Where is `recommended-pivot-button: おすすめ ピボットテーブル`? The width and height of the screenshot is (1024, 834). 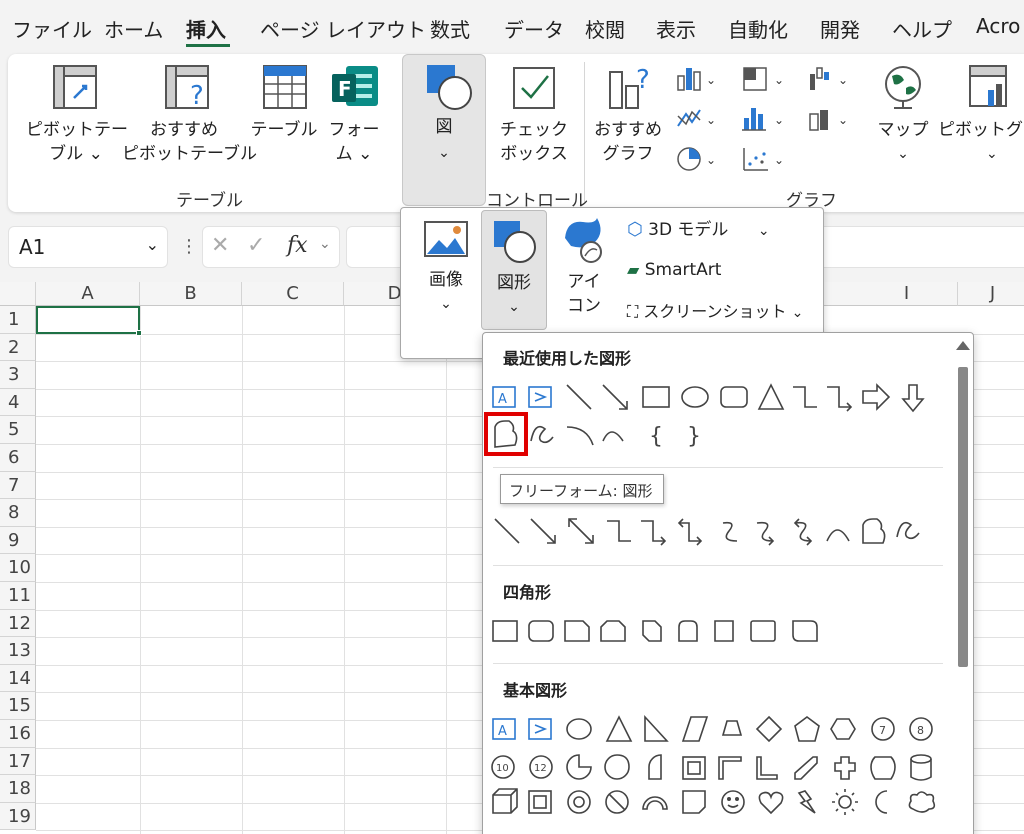
recommended-pivot-button: おすすめ ピボットテーブル is located at coordinates (189, 142).